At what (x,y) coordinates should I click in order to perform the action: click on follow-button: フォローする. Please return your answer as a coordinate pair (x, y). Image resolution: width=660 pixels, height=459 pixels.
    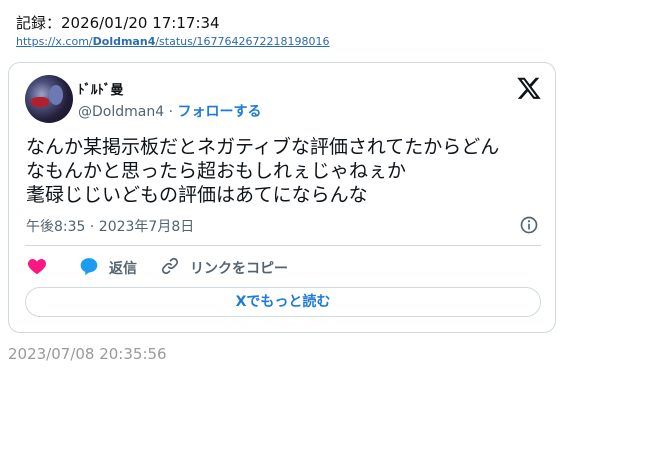
    Looking at the image, I should click on (219, 112).